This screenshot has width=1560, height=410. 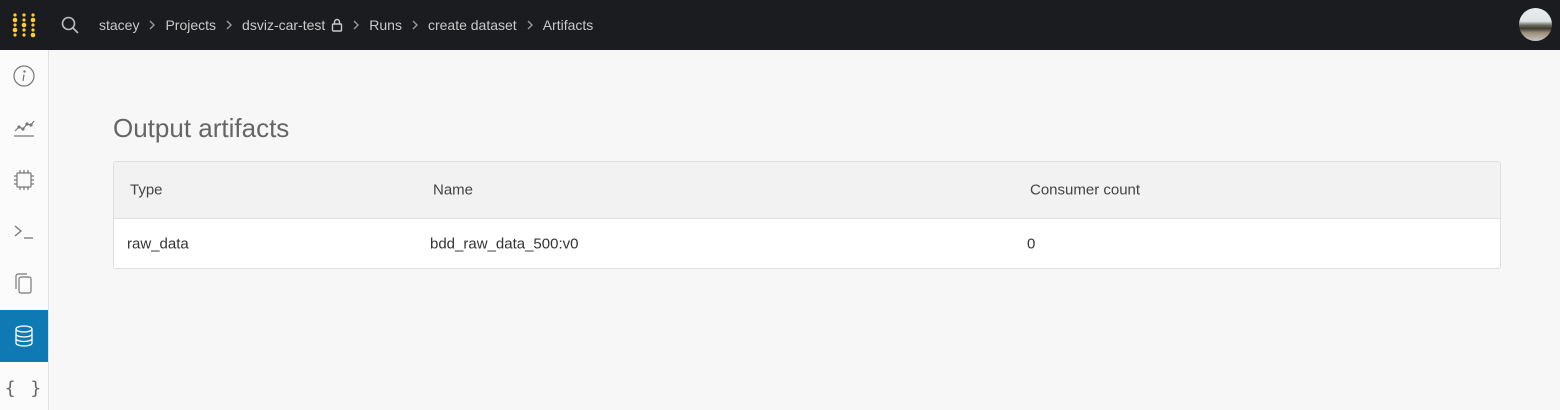 I want to click on sidebar-item-logs, so click(x=24, y=232).